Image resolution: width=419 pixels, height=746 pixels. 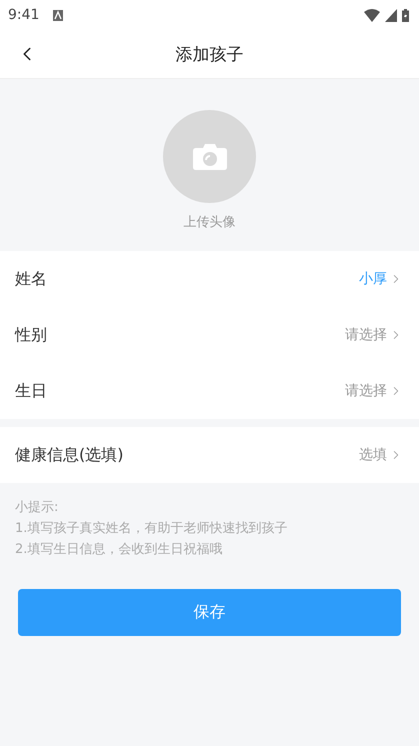 What do you see at coordinates (31, 335) in the screenshot?
I see `field-label: 性别` at bounding box center [31, 335].